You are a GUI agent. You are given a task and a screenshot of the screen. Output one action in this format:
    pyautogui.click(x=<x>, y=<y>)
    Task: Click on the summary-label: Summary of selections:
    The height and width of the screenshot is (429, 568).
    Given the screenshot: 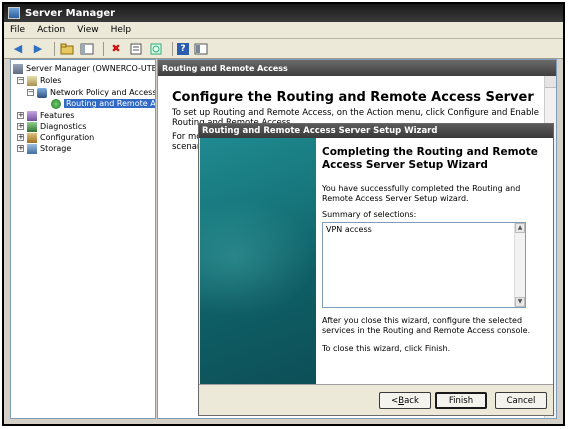 What is the action you would take?
    pyautogui.click(x=369, y=214)
    